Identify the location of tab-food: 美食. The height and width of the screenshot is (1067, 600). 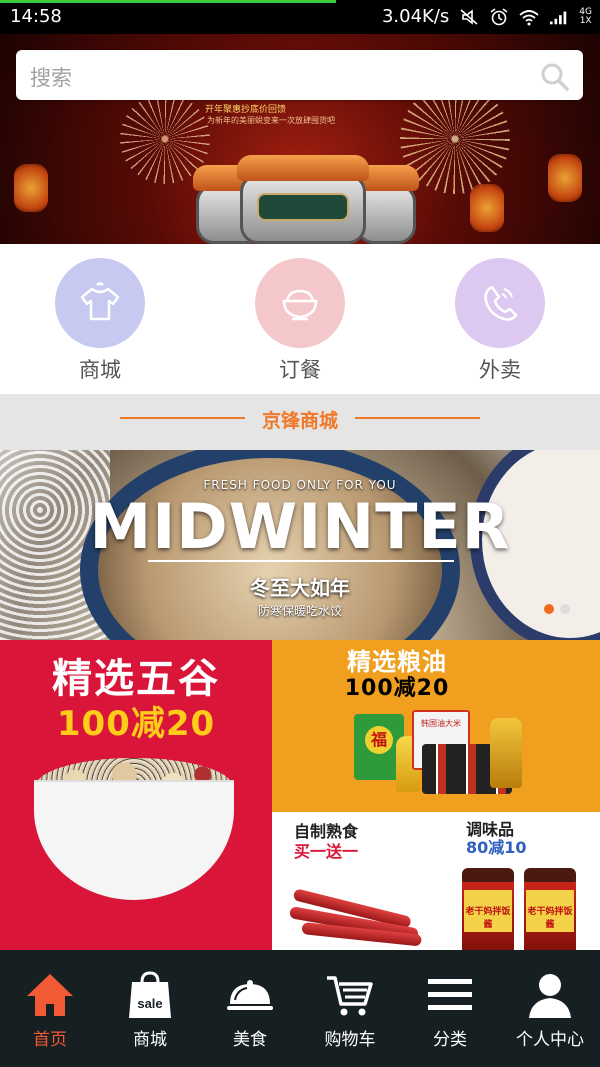
(250, 1008).